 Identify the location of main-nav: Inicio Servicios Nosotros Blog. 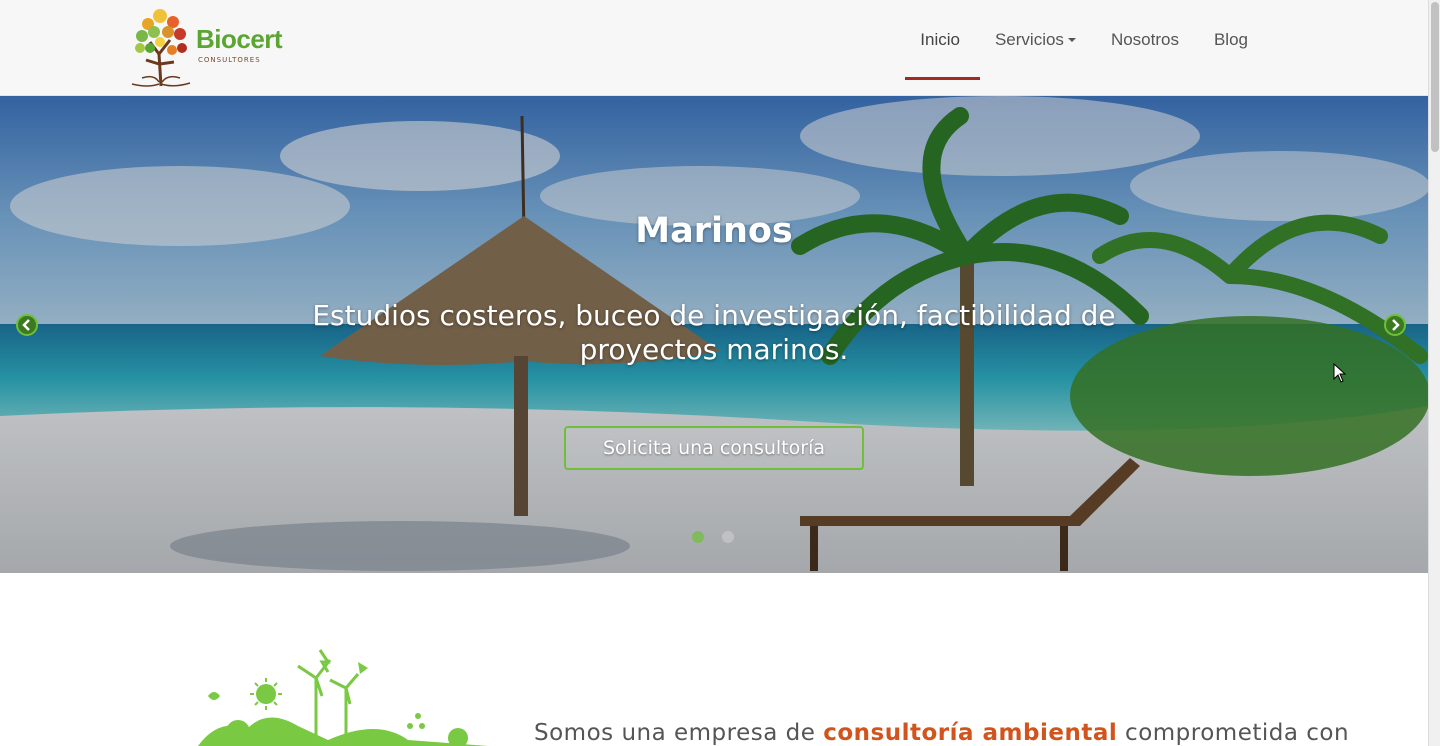
(1086, 48).